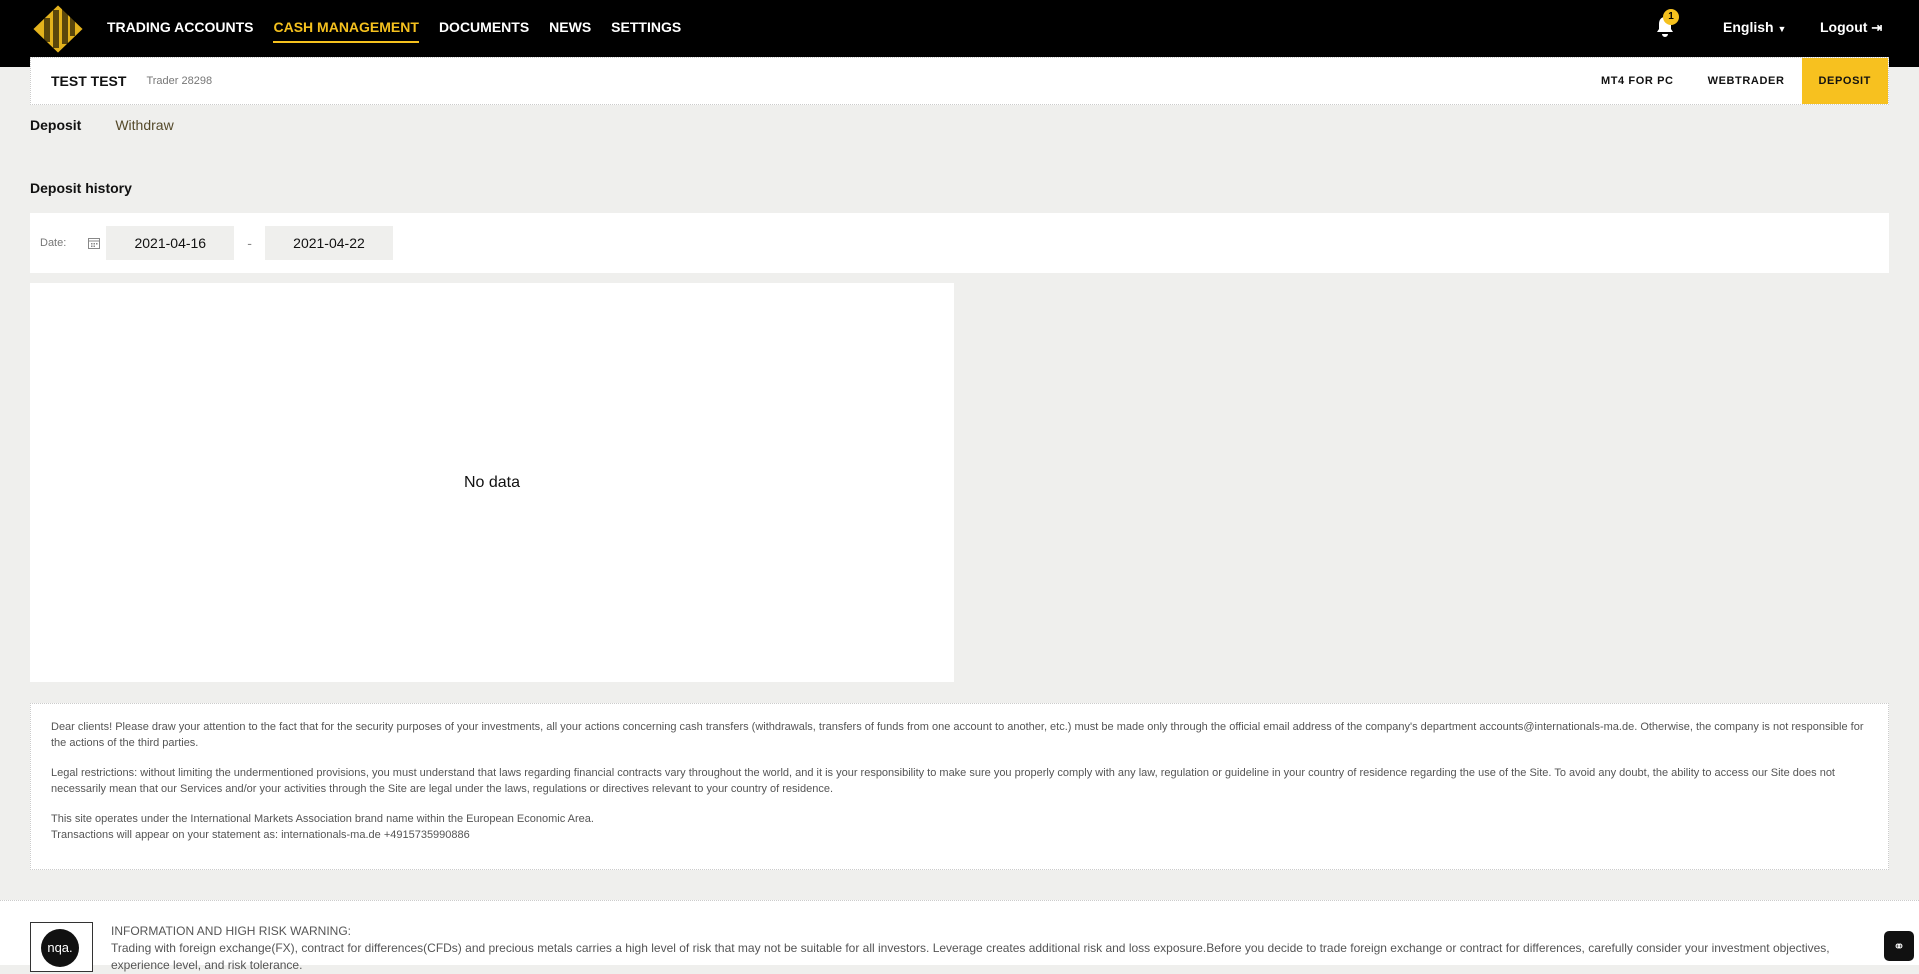 The height and width of the screenshot is (974, 1919). Describe the element at coordinates (81, 188) in the screenshot. I see `section-title: Deposit history` at that location.